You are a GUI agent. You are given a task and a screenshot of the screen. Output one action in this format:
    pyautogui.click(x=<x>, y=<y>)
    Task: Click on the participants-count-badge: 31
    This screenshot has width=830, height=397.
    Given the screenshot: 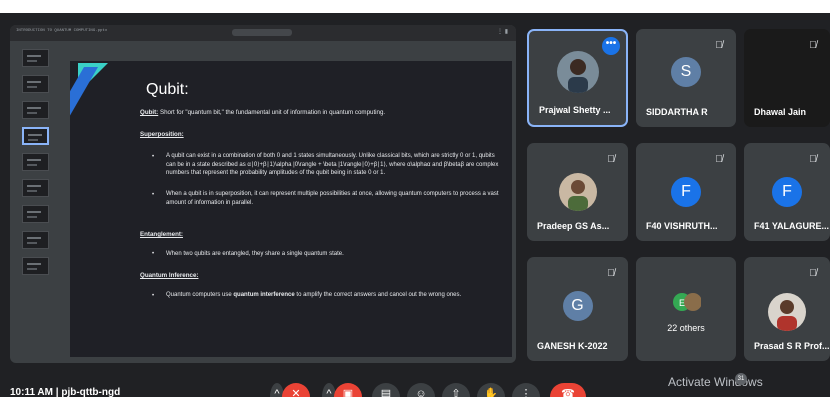 What is the action you would take?
    pyautogui.click(x=741, y=379)
    